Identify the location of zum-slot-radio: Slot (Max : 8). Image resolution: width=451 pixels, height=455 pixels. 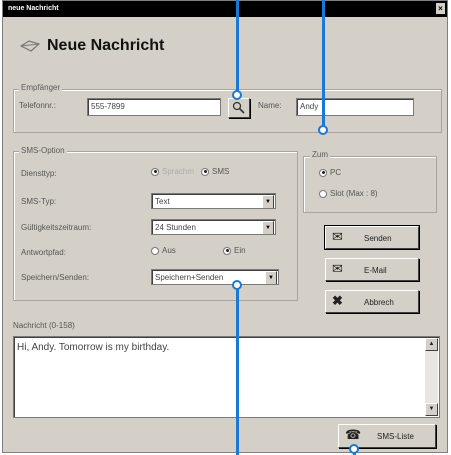
(348, 193).